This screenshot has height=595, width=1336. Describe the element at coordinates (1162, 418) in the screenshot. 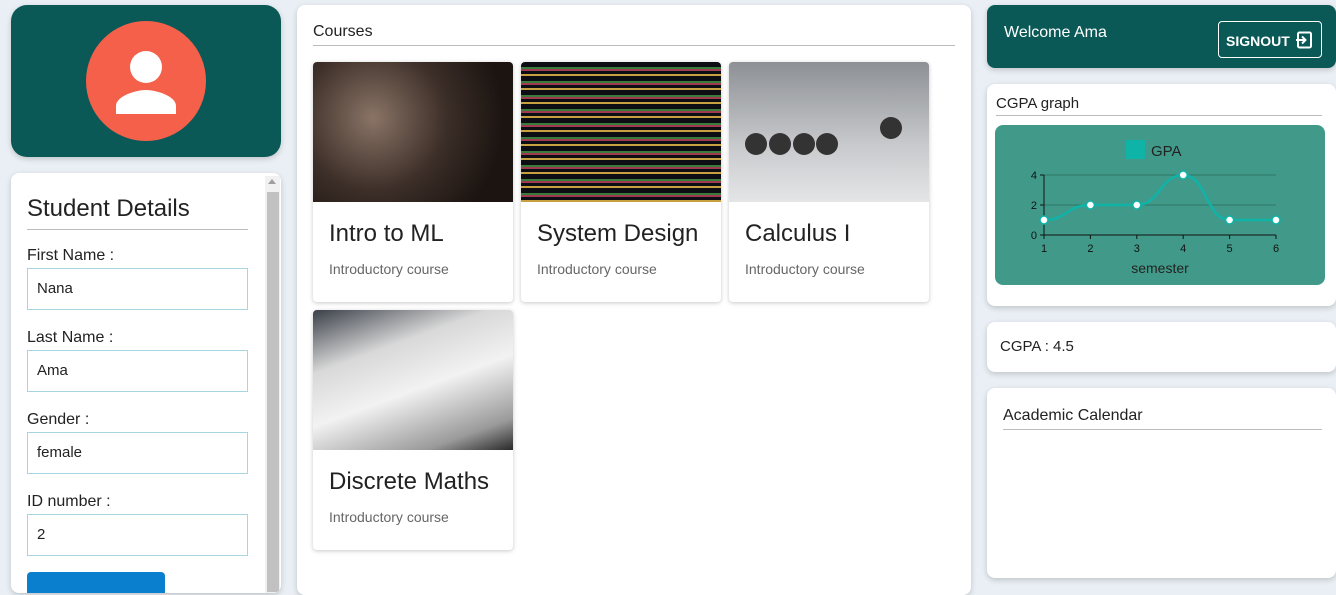

I see `academic-calendar-title: Academic Calendar` at that location.